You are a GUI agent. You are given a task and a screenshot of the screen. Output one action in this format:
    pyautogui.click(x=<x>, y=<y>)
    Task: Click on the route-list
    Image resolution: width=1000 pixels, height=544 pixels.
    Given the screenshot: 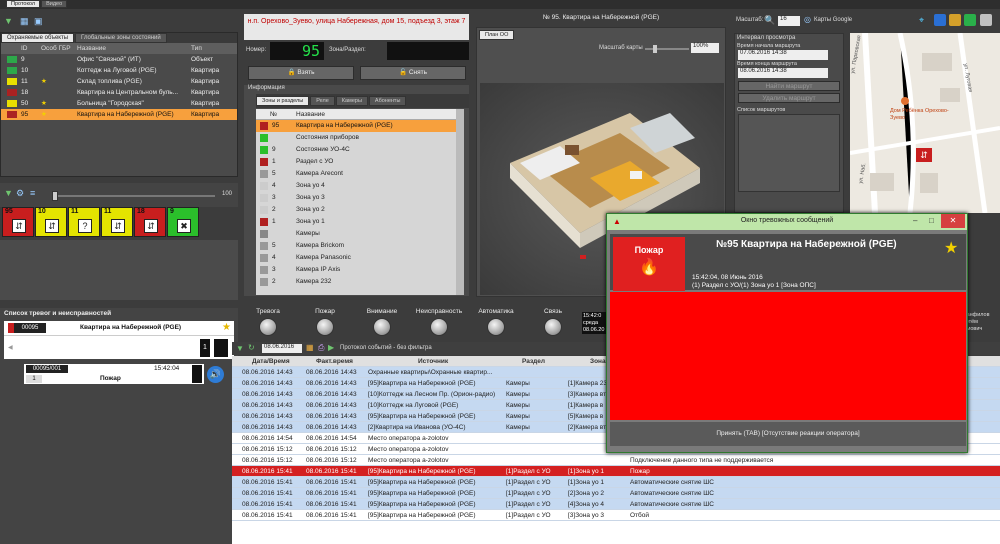 What is the action you would take?
    pyautogui.click(x=789, y=153)
    